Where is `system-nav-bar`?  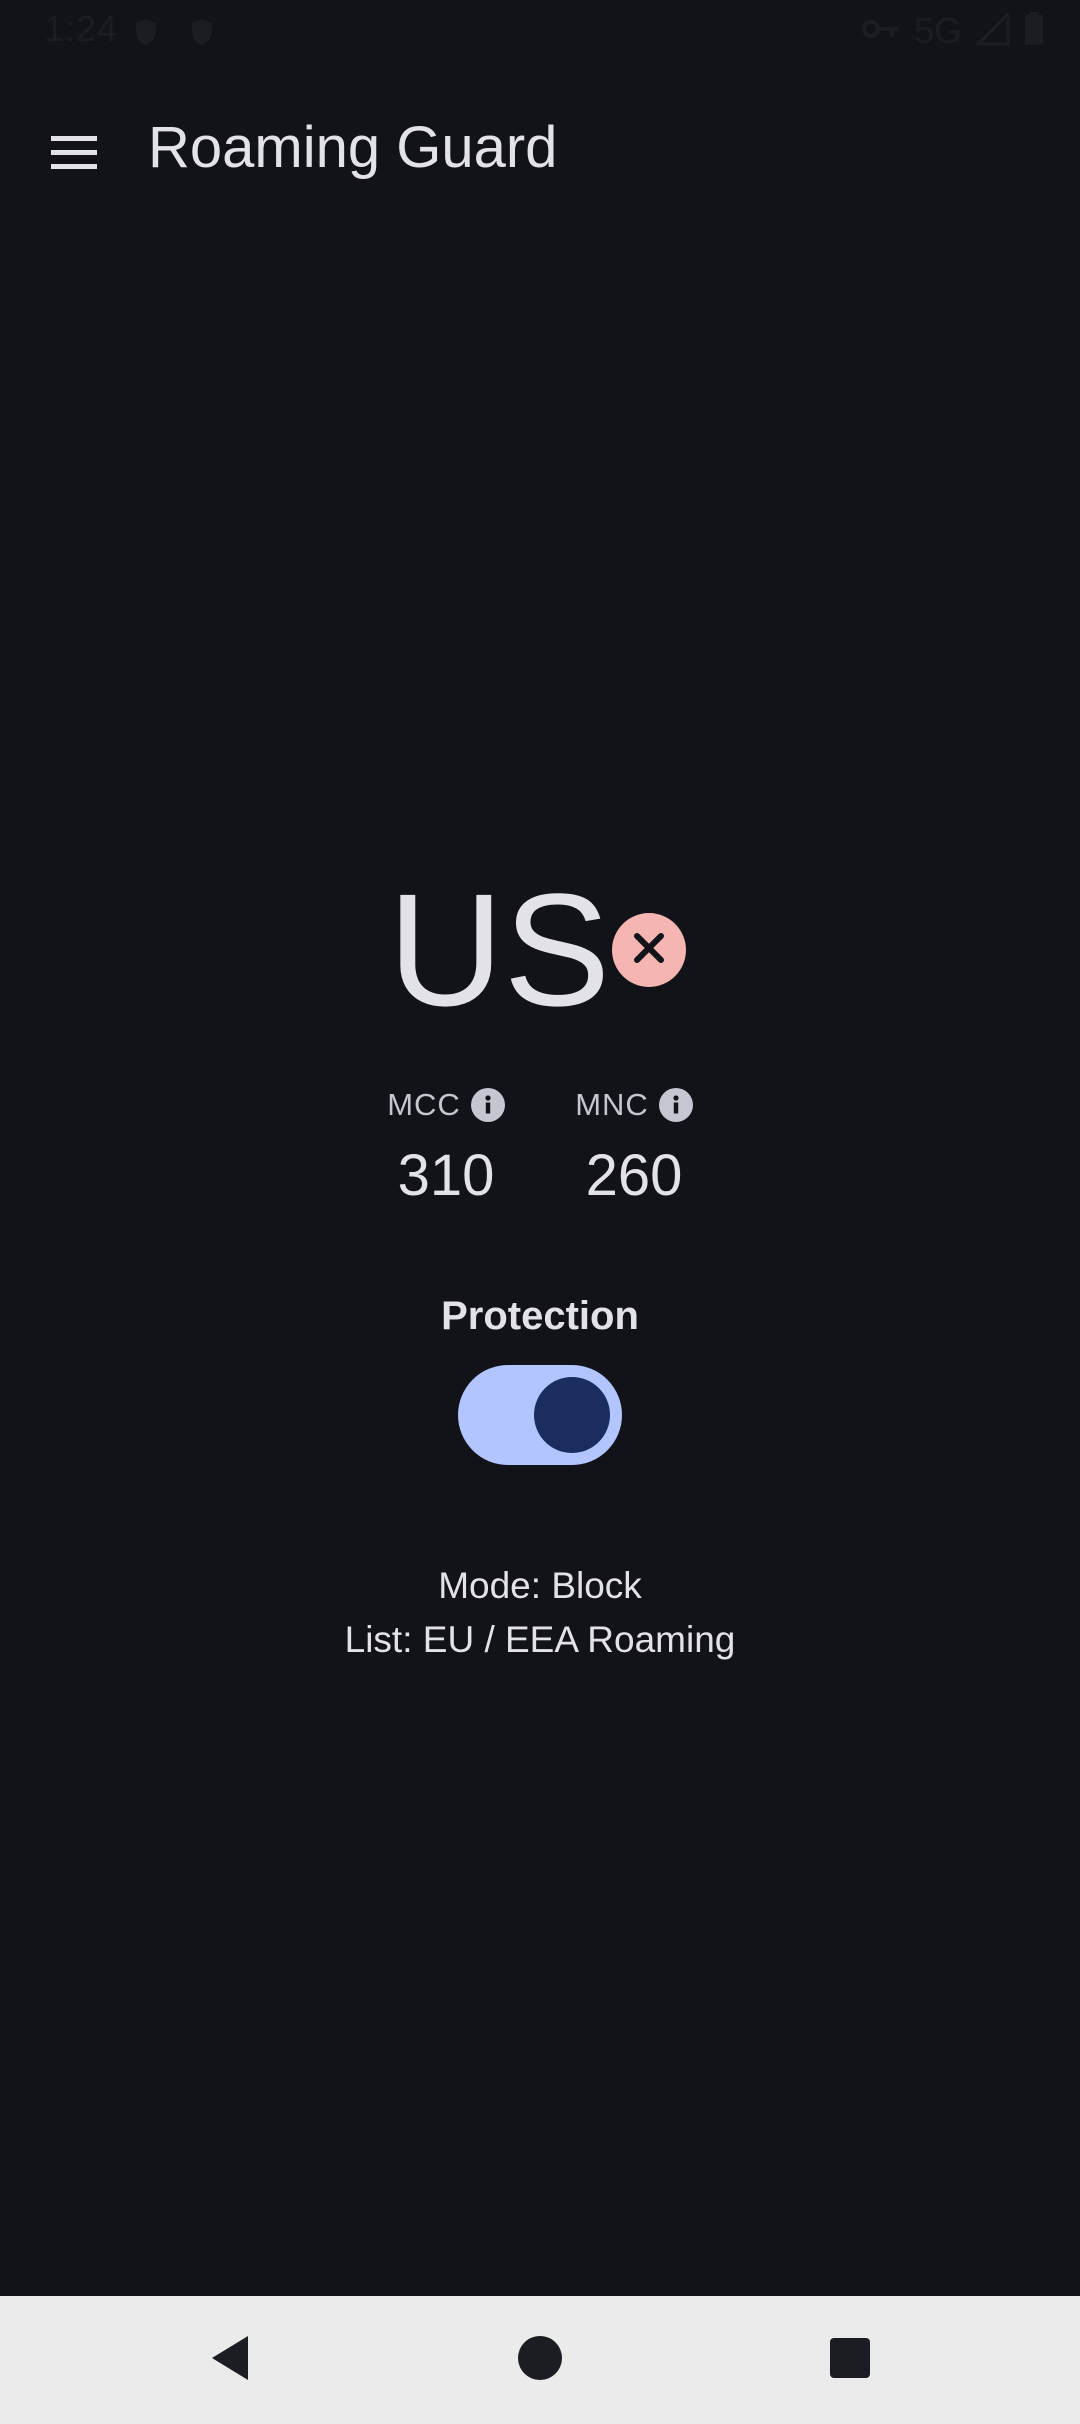
system-nav-bar is located at coordinates (540, 2360).